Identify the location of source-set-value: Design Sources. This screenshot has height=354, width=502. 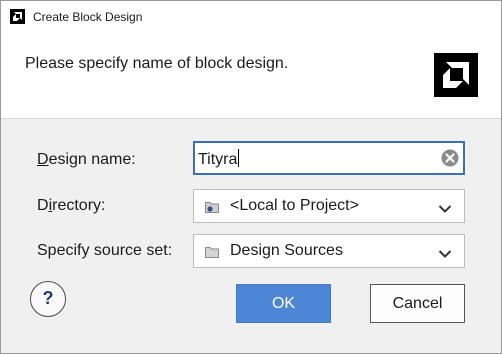
(286, 250).